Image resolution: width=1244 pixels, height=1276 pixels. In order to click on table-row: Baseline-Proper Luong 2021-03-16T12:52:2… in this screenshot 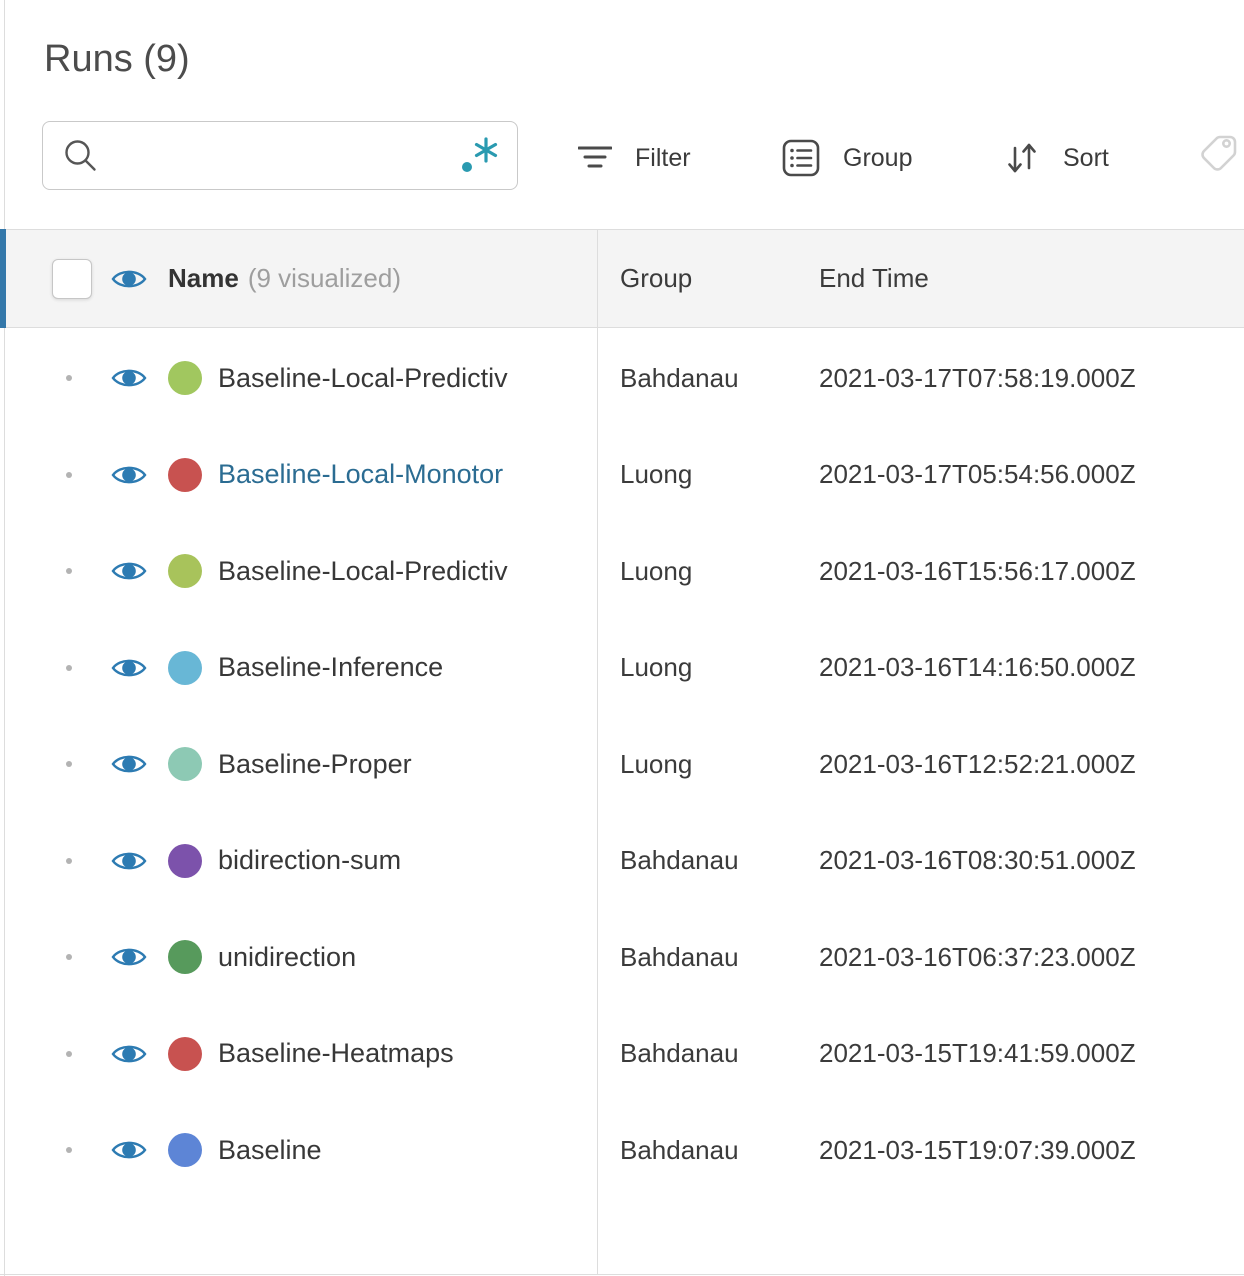, I will do `click(622, 764)`.